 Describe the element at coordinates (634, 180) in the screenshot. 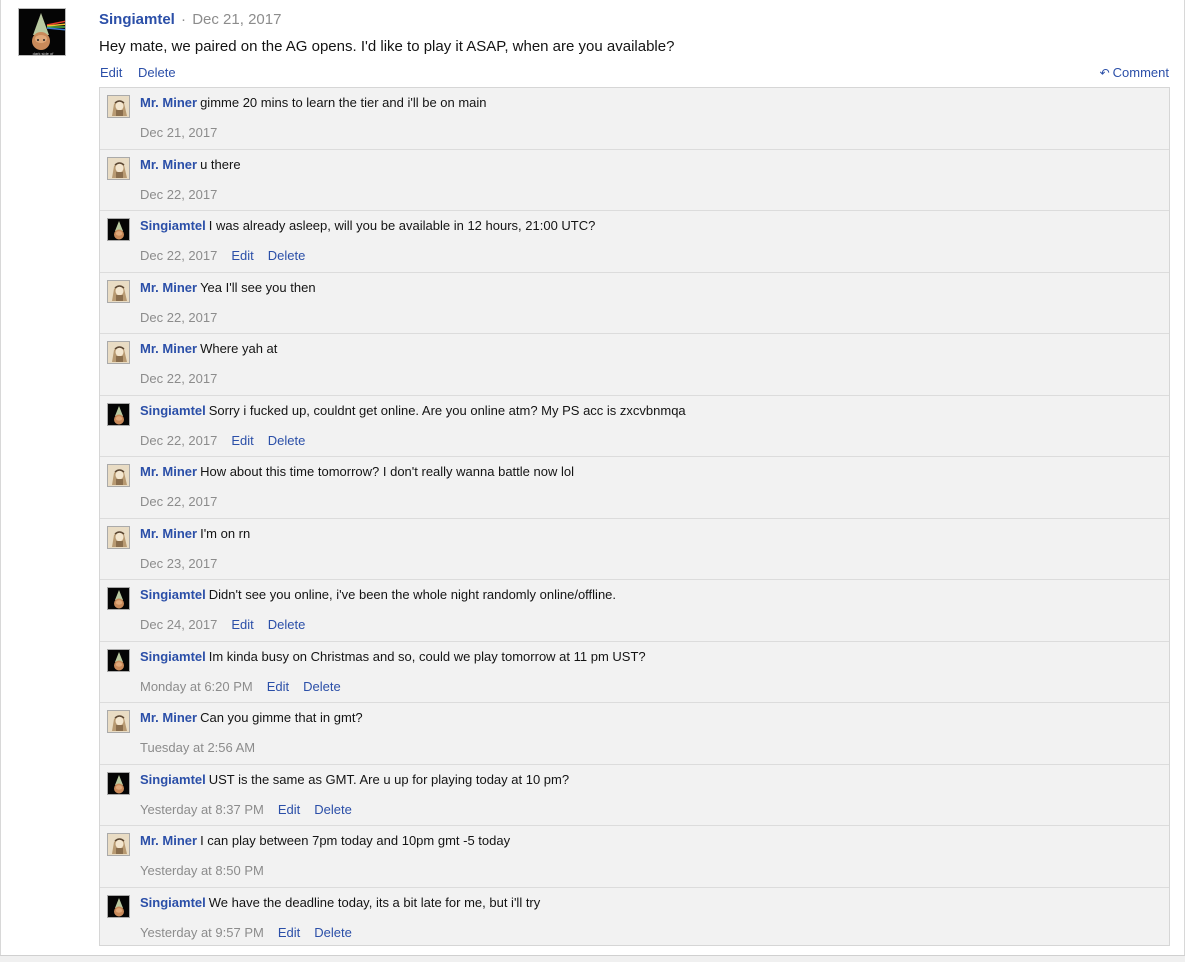

I see `reply-item: Mr. Miner u there Dec 22, 2017` at that location.